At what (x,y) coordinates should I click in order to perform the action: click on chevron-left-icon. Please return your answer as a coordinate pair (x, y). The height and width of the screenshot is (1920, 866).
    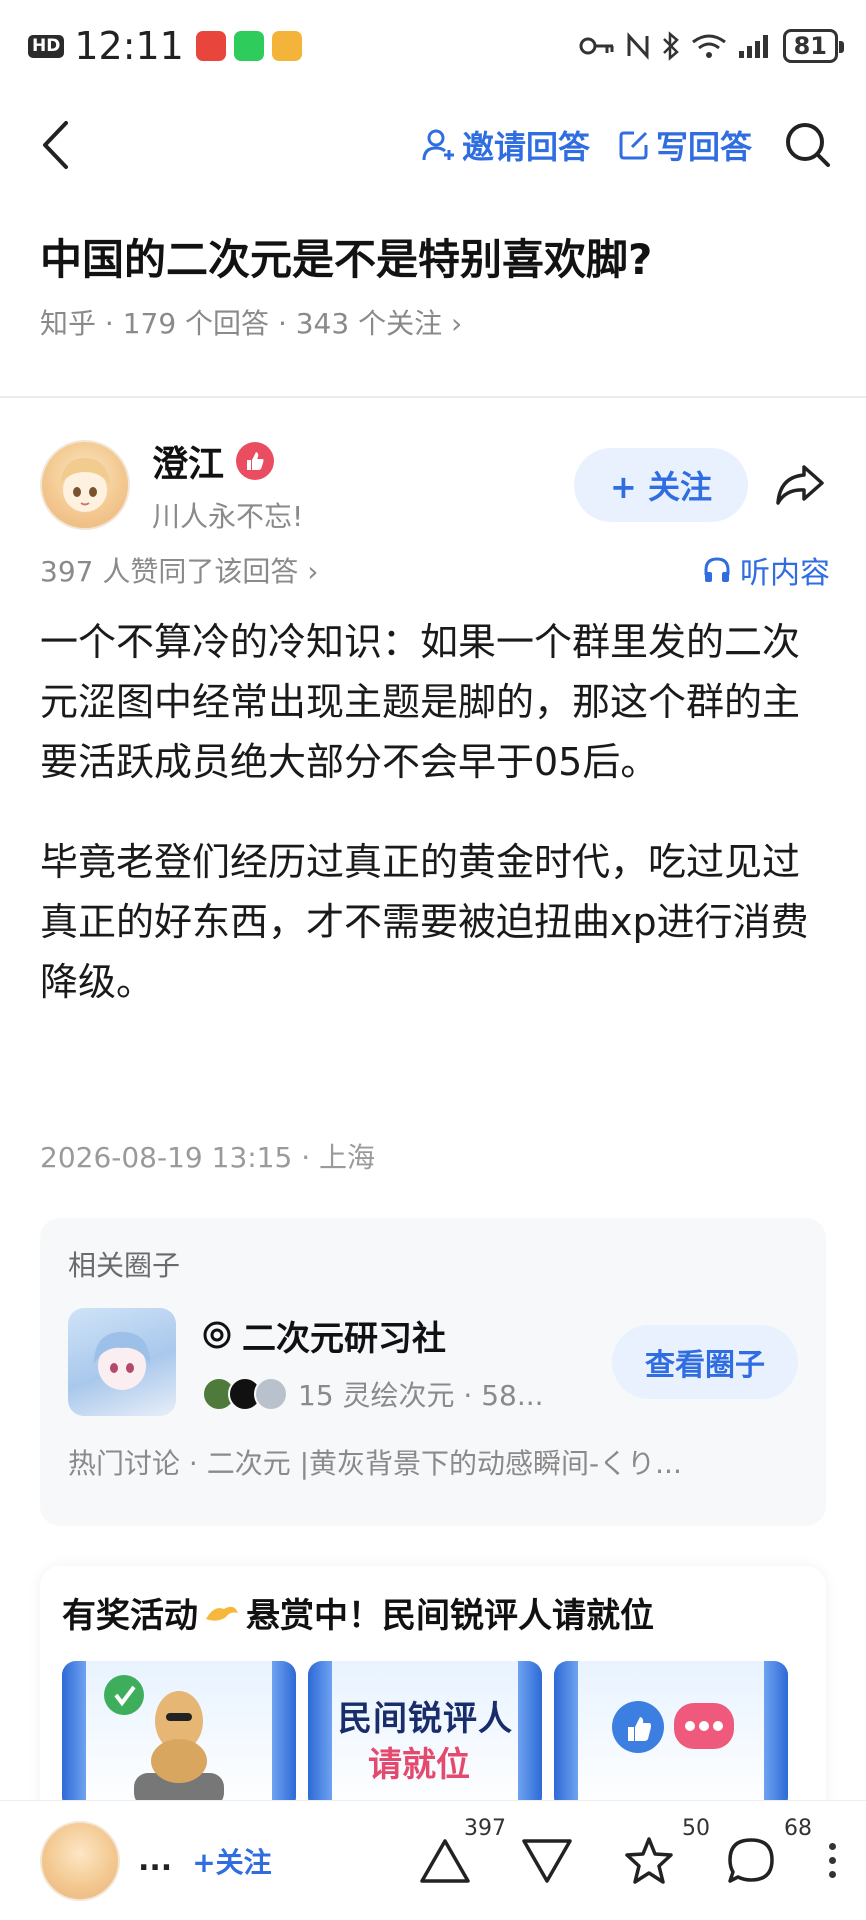
    Looking at the image, I should click on (55, 145).